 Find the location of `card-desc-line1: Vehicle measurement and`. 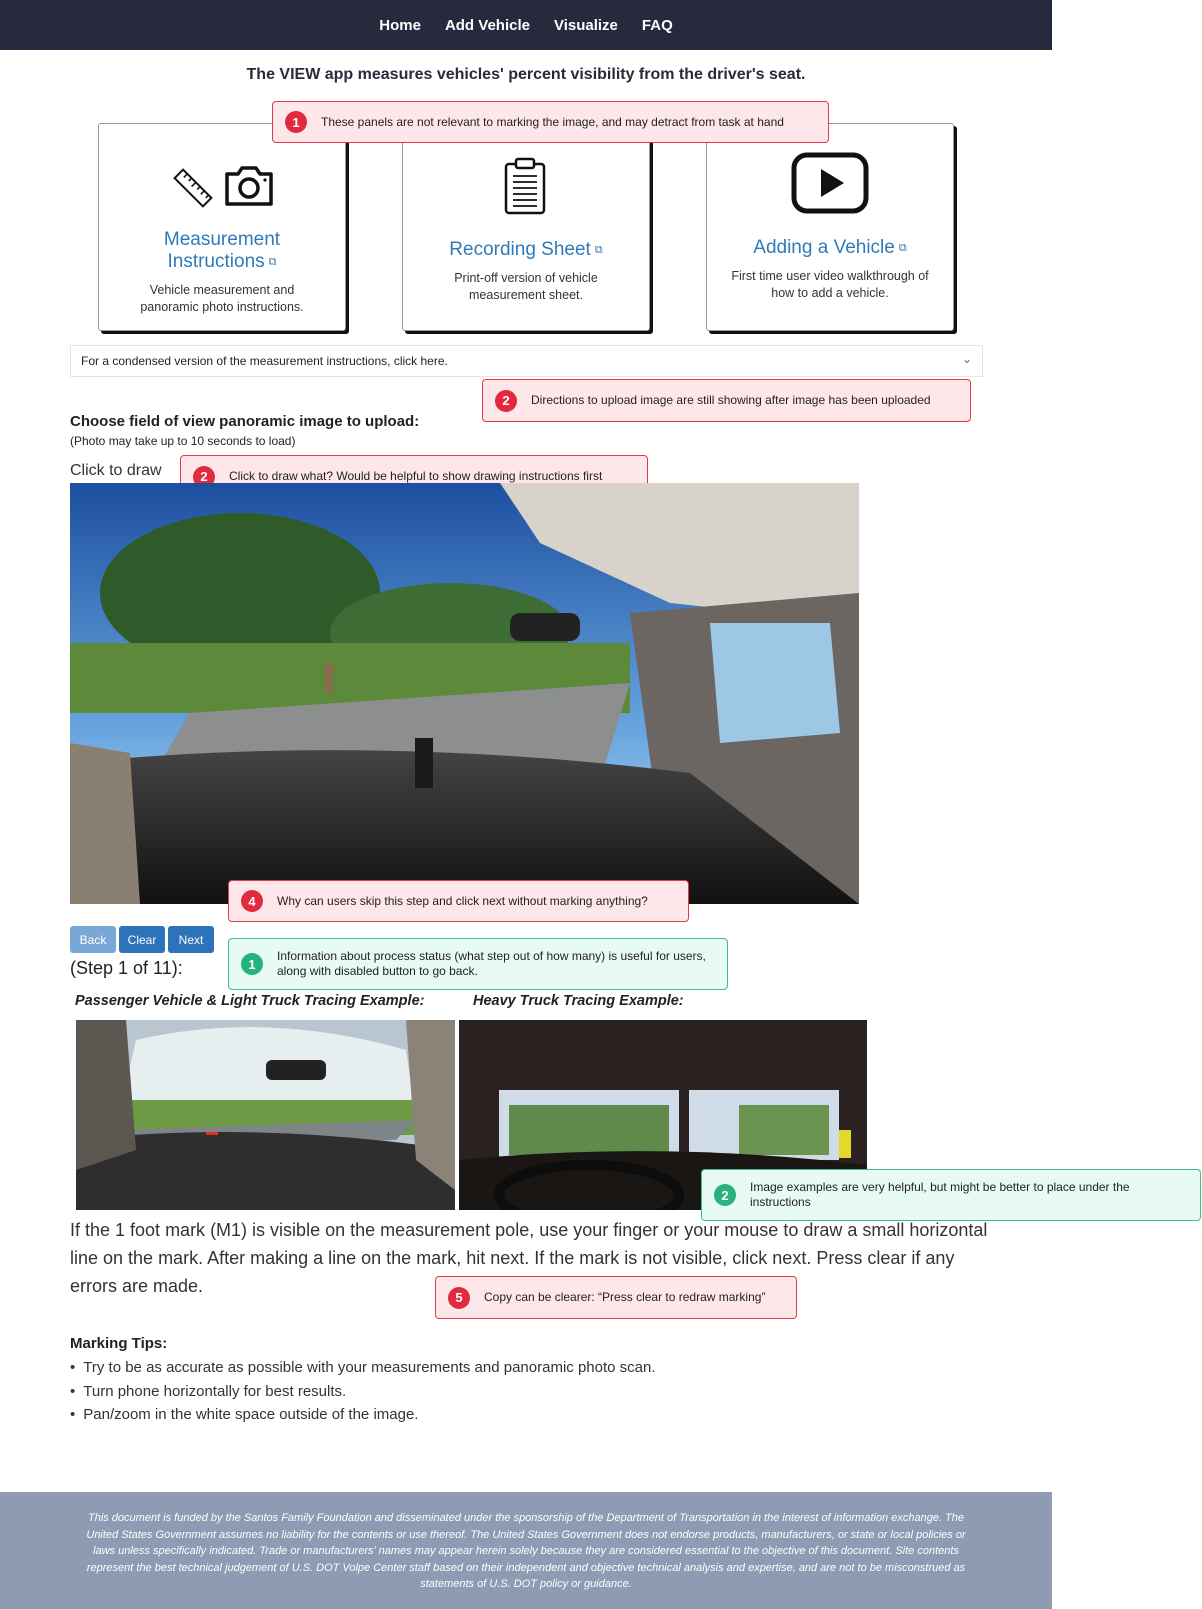

card-desc-line1: Vehicle measurement and is located at coordinates (222, 290).